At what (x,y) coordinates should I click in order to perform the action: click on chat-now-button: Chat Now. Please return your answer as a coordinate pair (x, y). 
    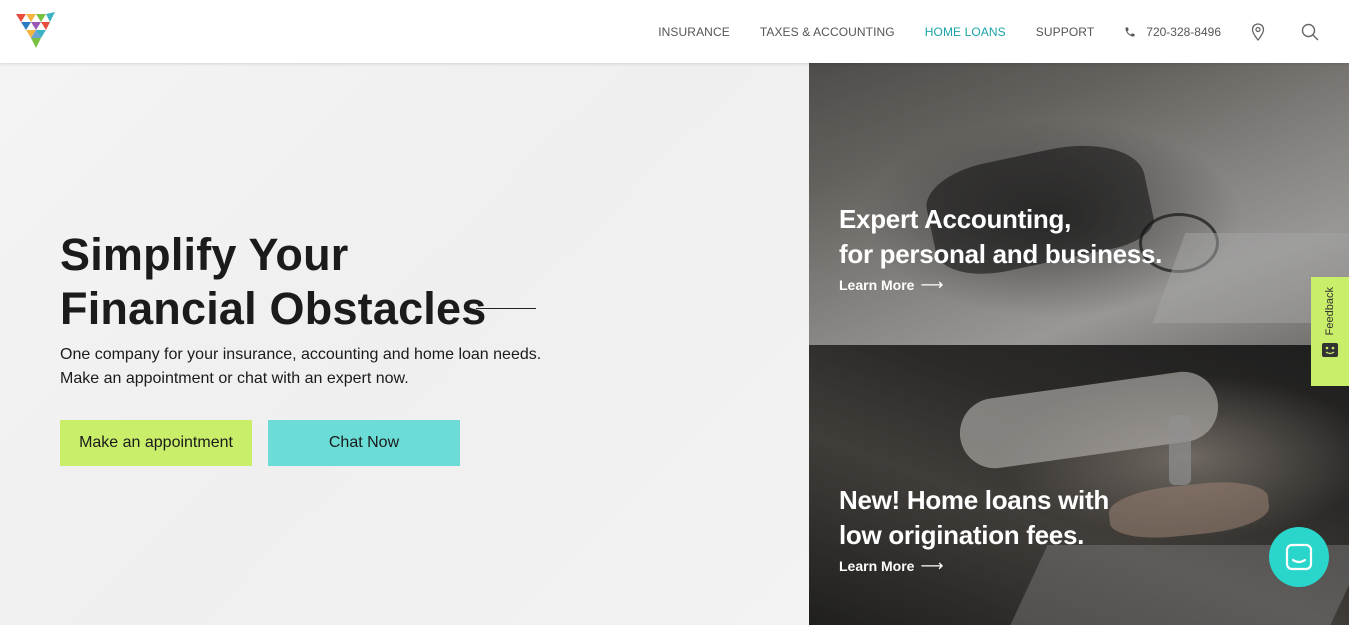
    Looking at the image, I should click on (364, 443).